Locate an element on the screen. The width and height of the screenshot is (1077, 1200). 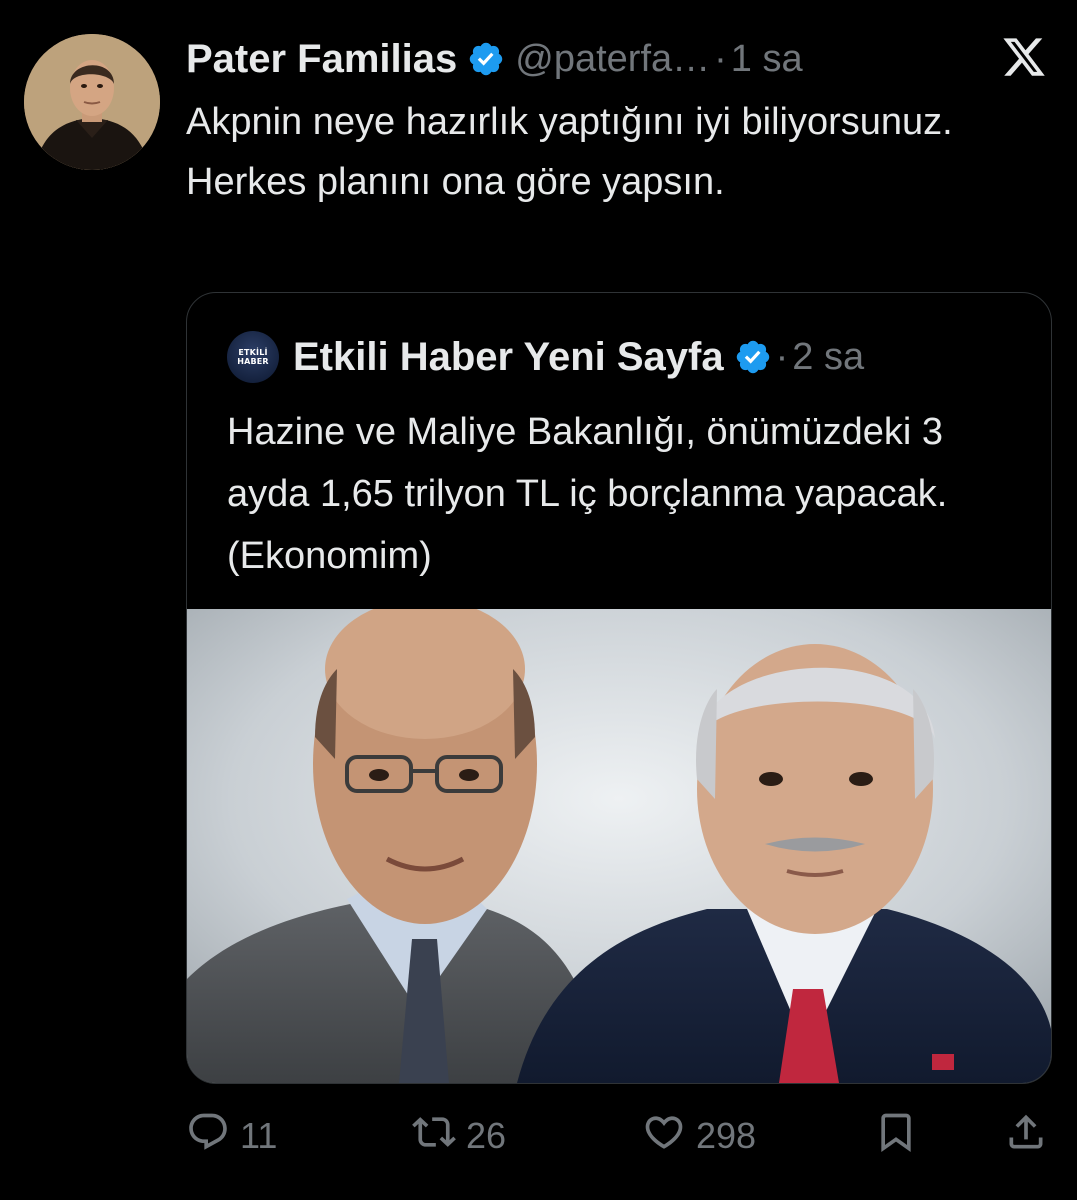
repost-button: 26 is located at coordinates (459, 1136).